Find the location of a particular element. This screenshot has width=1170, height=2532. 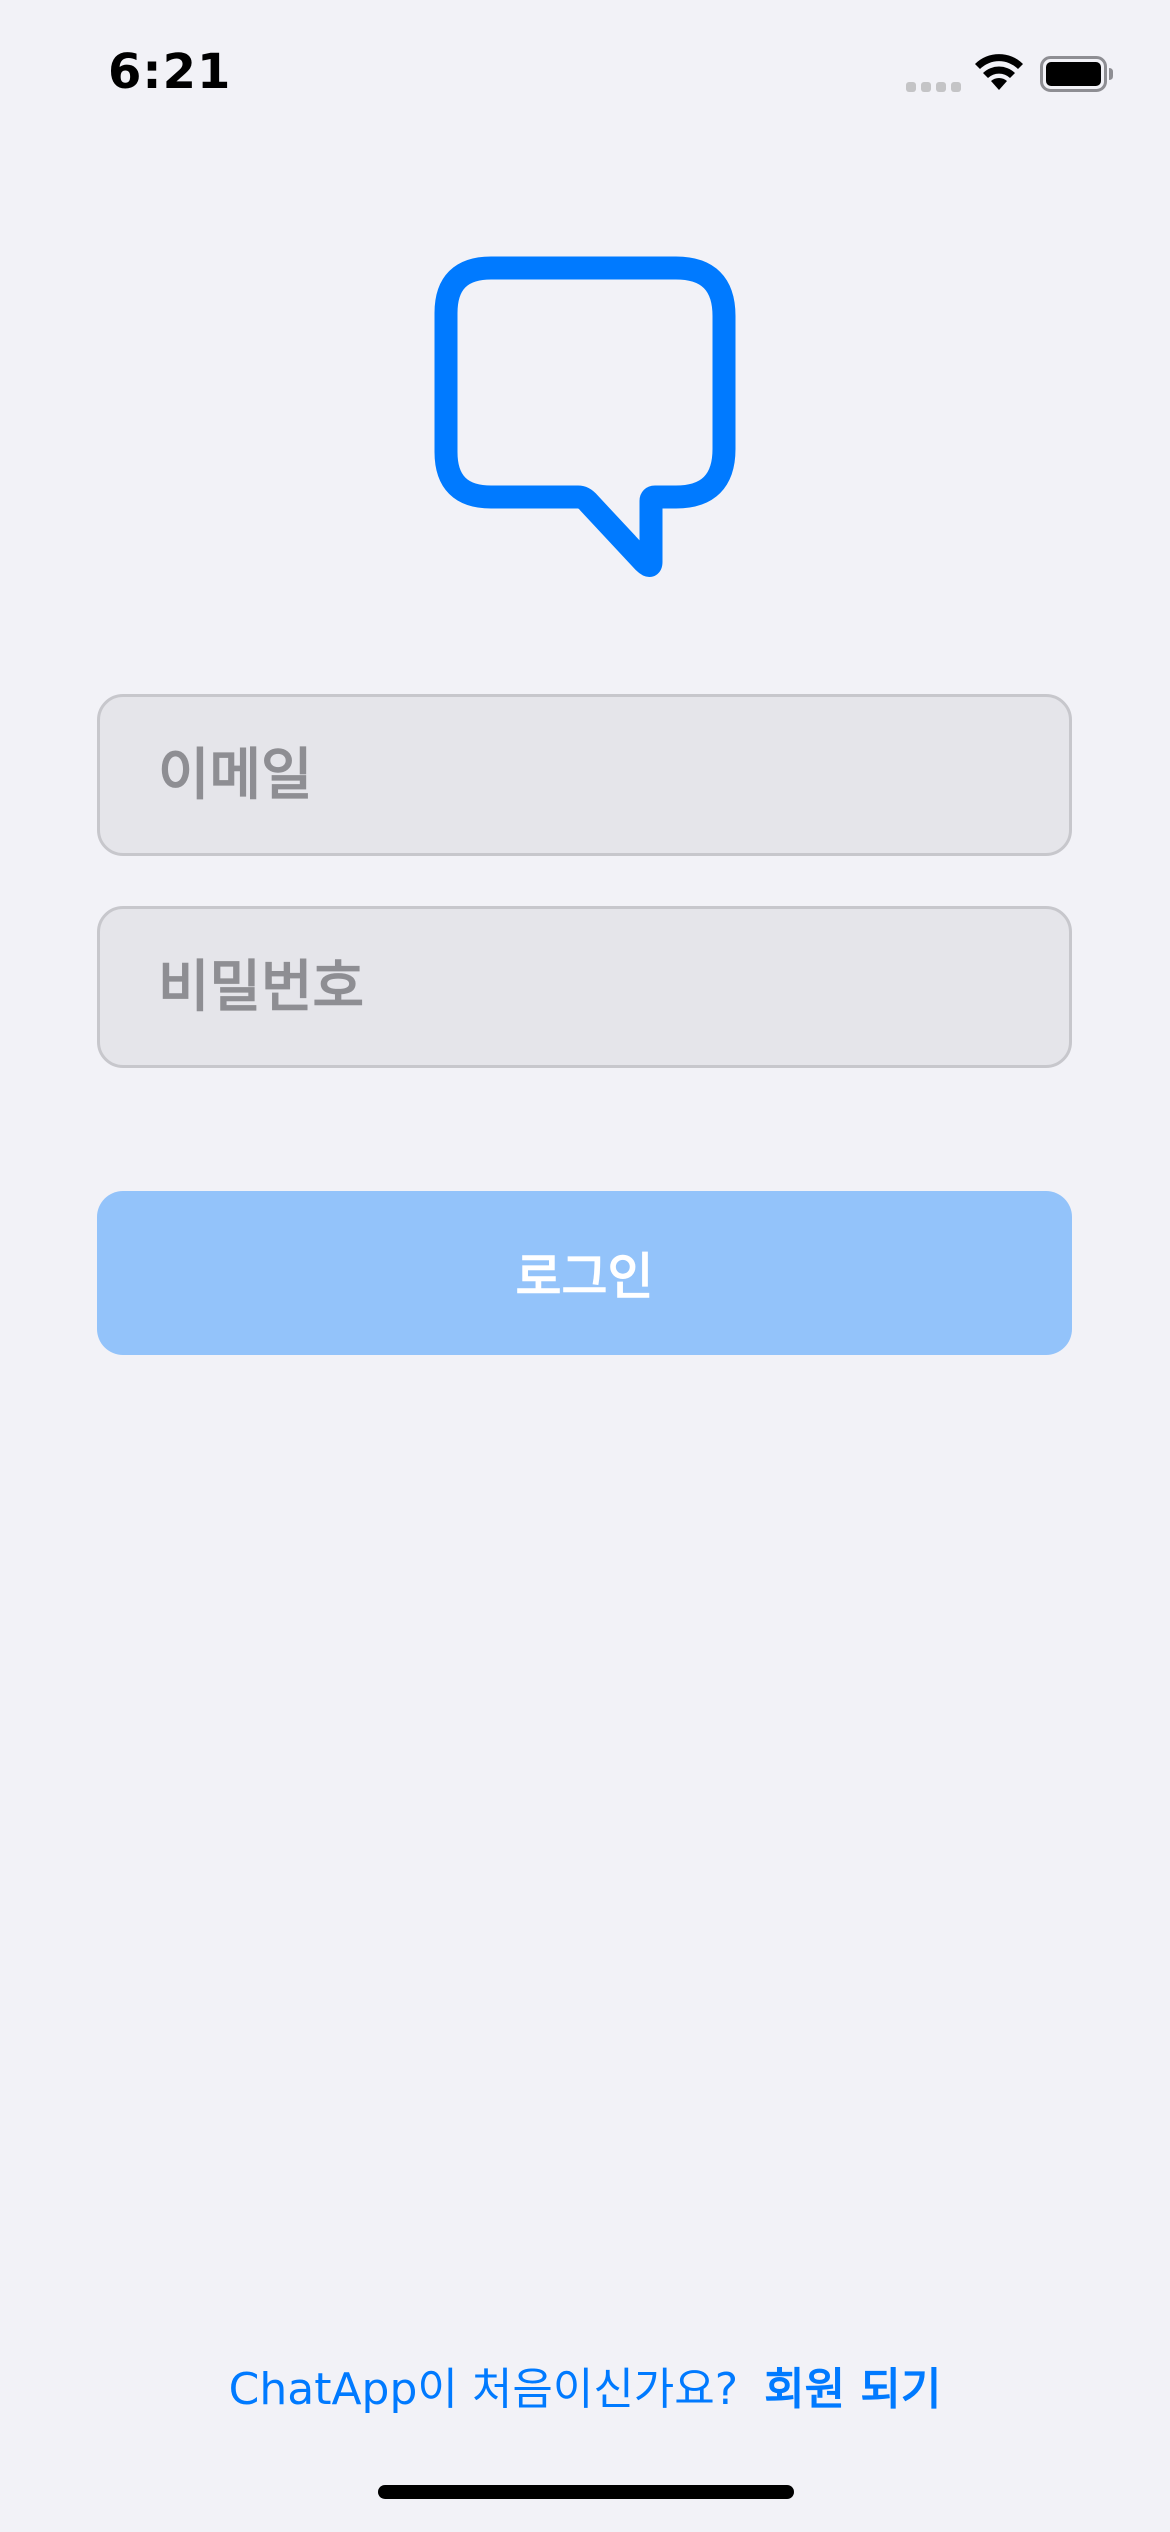

email-input is located at coordinates (584, 775).